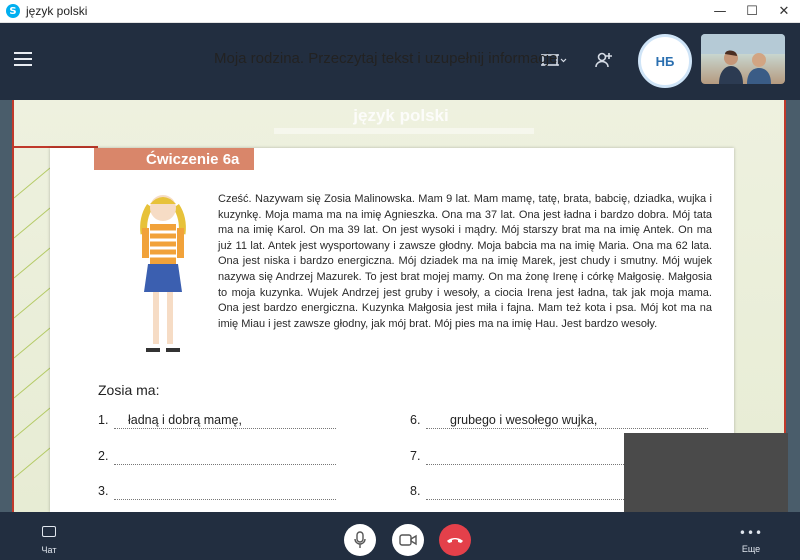 This screenshot has height=560, width=800. I want to click on more-label: Еще, so click(751, 549).